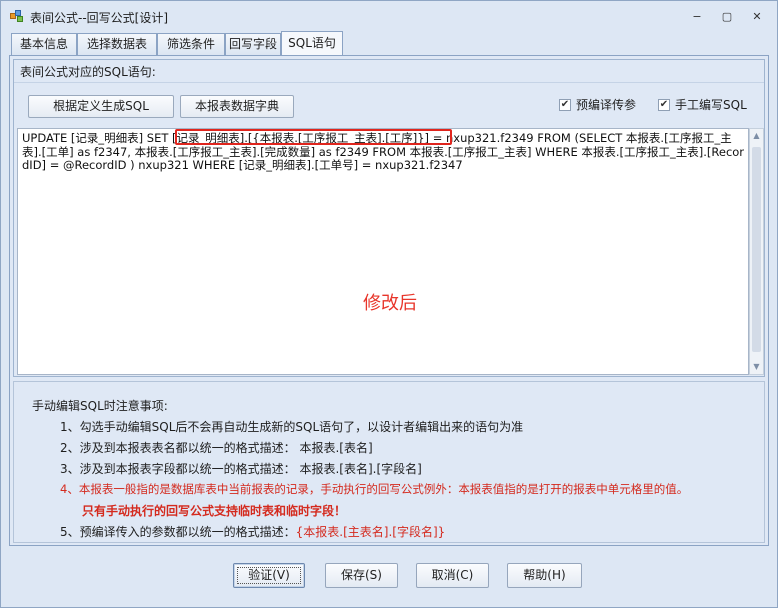 The height and width of the screenshot is (608, 778). Describe the element at coordinates (214, 511) in the screenshot. I see `note-item-4-emphasis: 只有手动执行的回写公式支持临时表和临时字段！` at that location.